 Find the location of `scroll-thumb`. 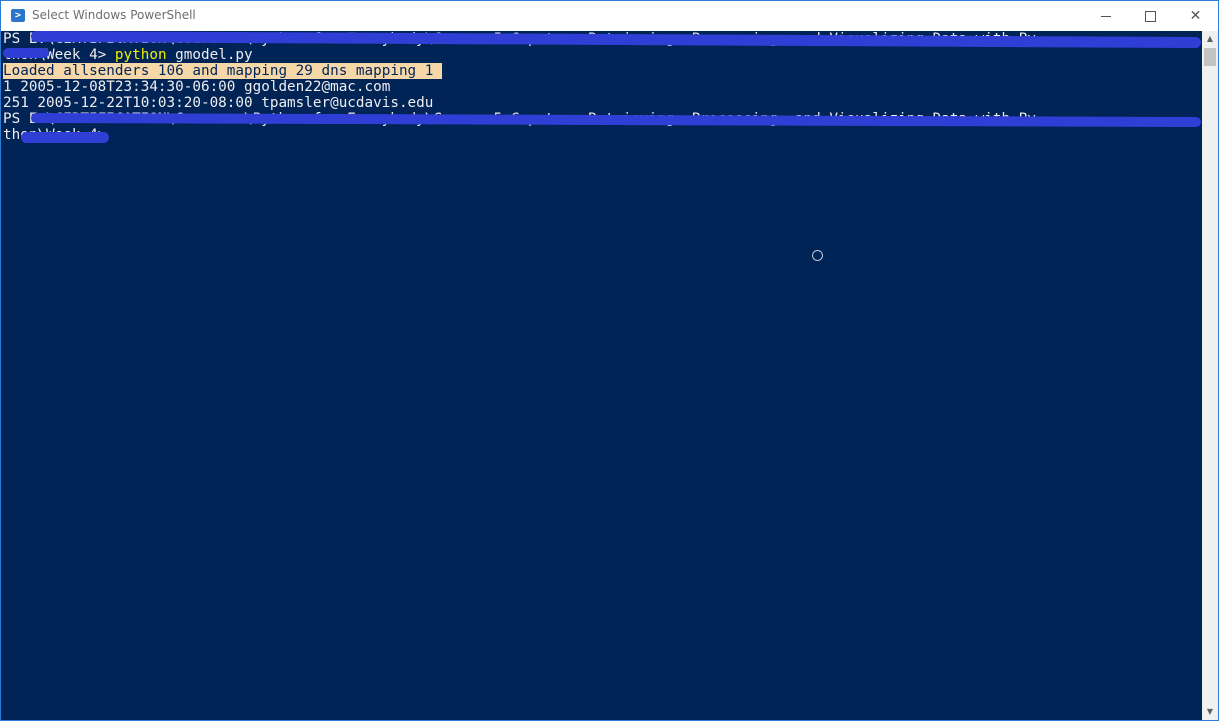

scroll-thumb is located at coordinates (1210, 57).